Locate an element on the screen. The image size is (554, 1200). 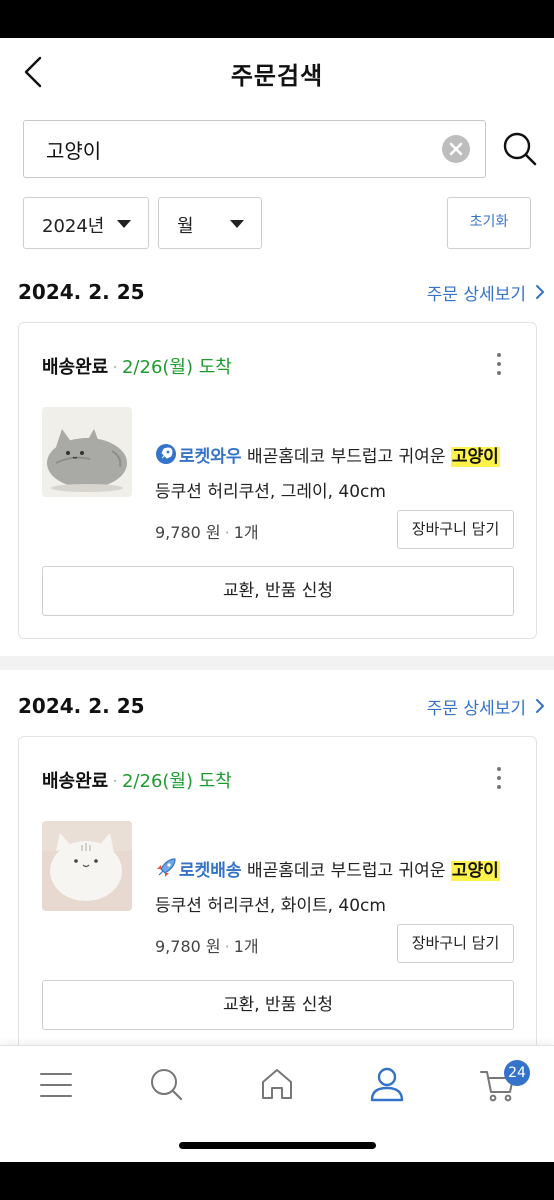
white-cat-cushion-image is located at coordinates (87, 866).